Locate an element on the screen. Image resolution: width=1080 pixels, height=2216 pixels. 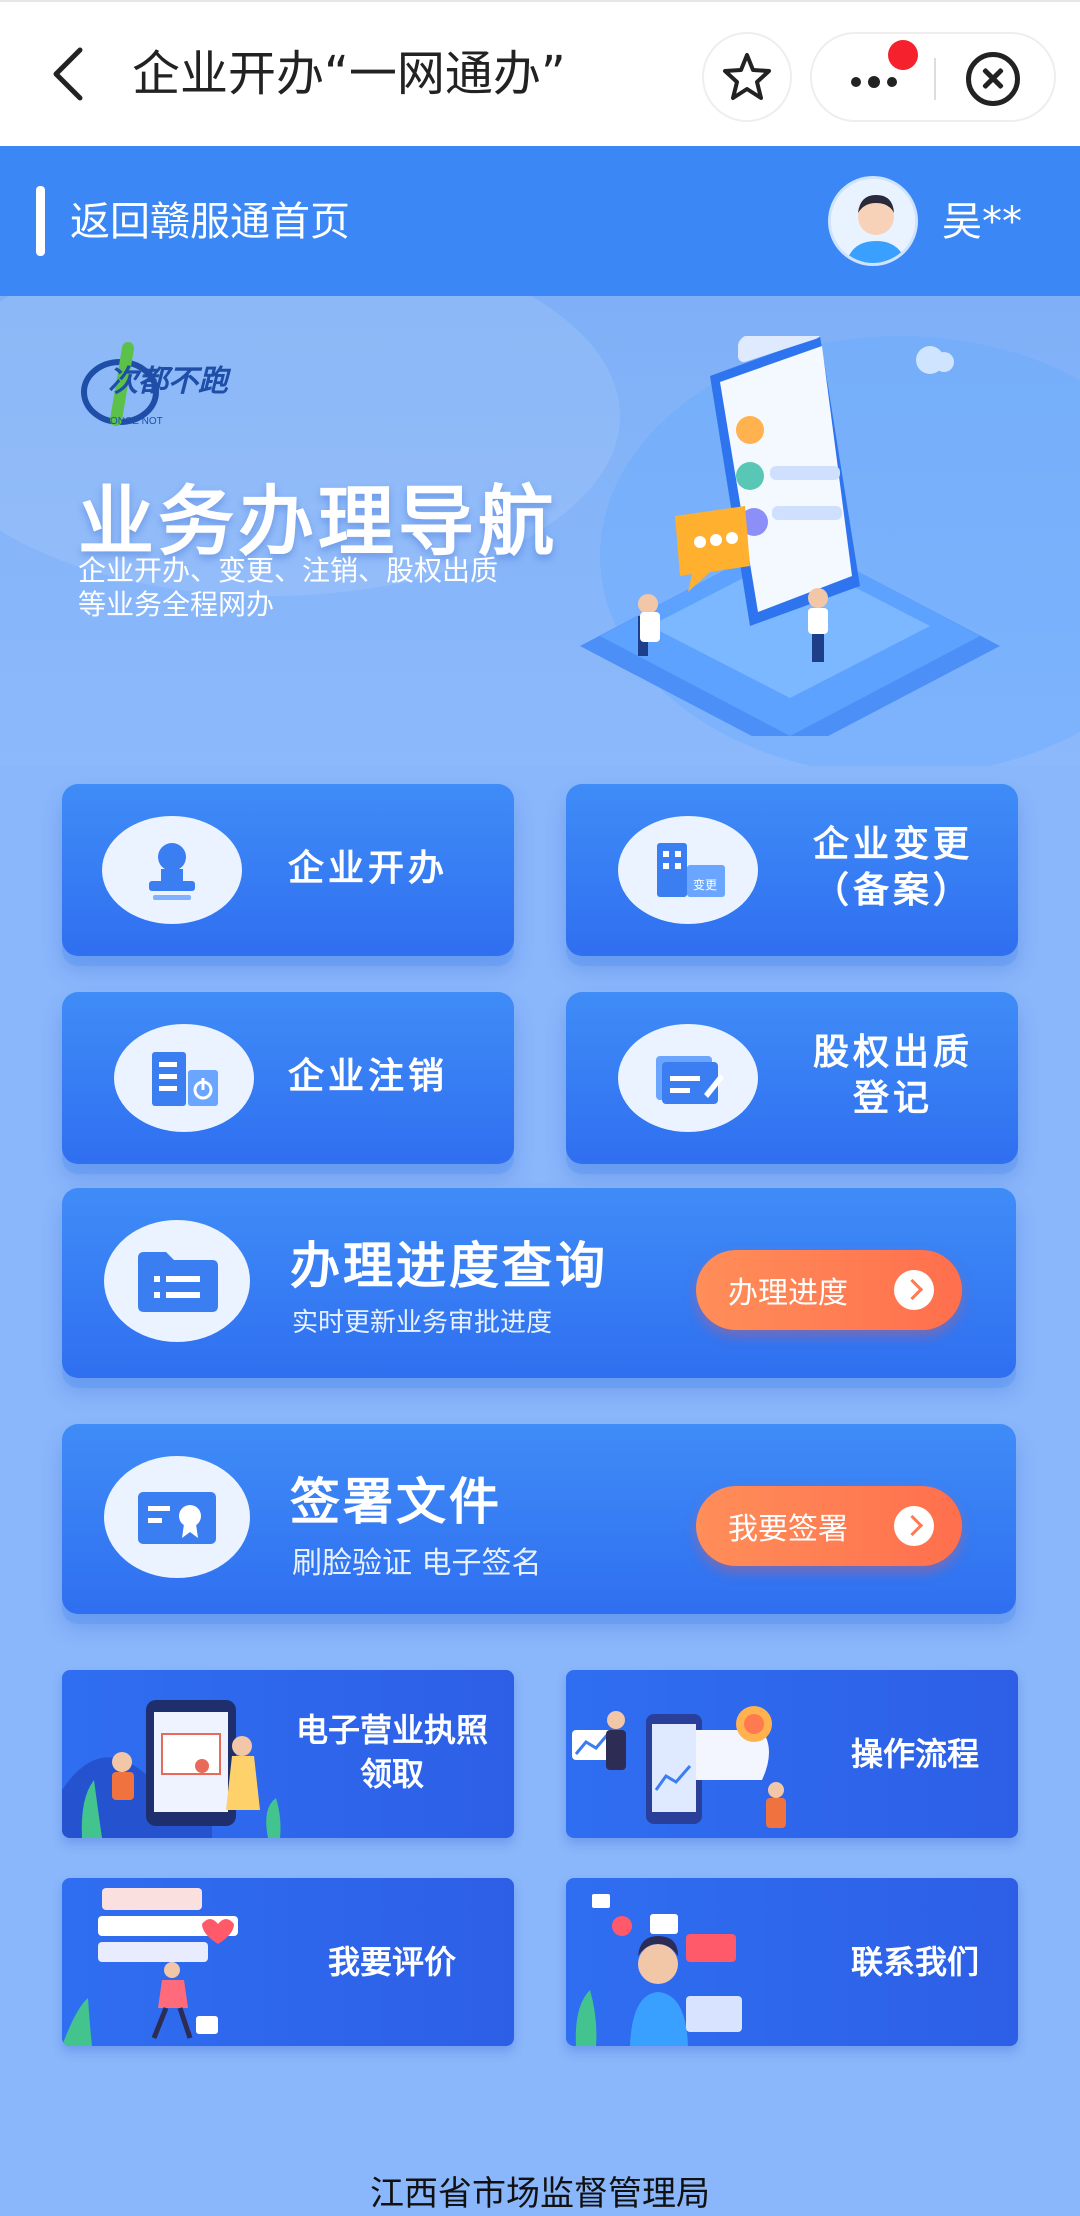
banner-label-line: 电子营业执照 is located at coordinates (391, 1730).